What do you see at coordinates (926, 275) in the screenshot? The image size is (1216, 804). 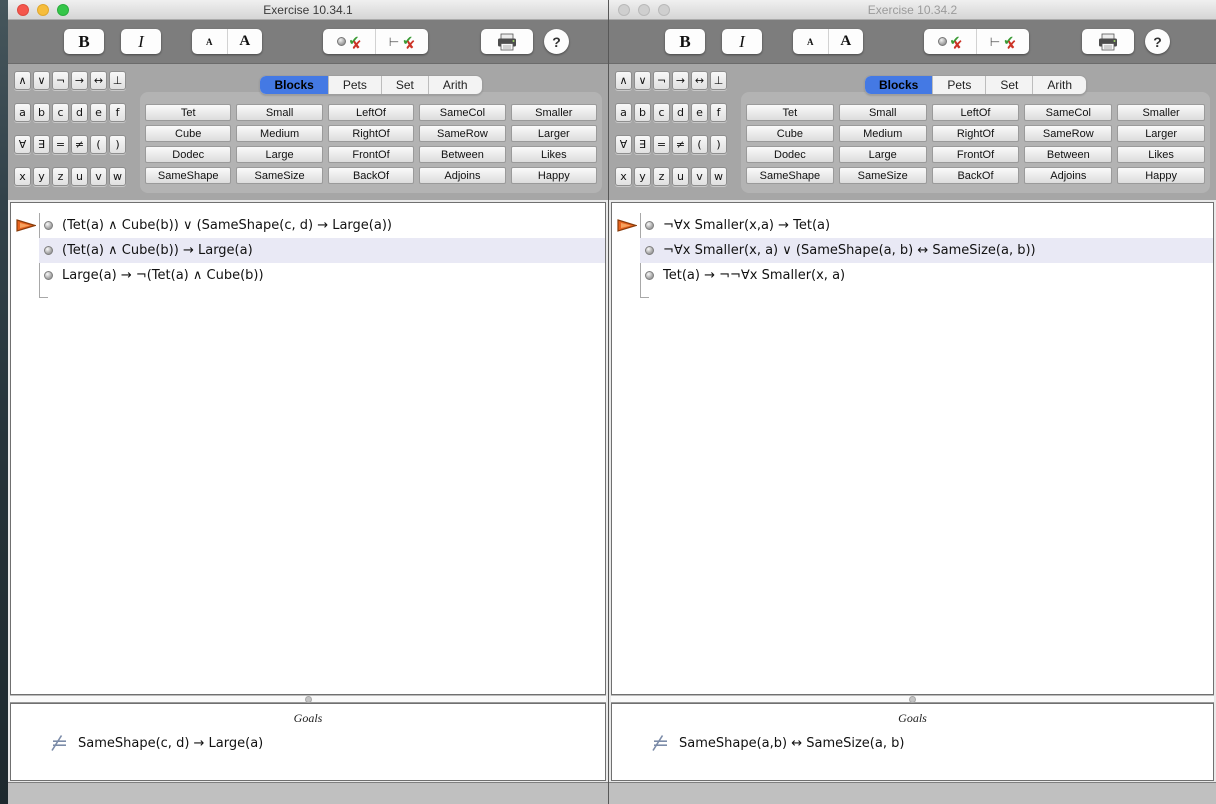 I see `step-body: Tet(a) → ¬¬∀x Smaller(x, a)` at bounding box center [926, 275].